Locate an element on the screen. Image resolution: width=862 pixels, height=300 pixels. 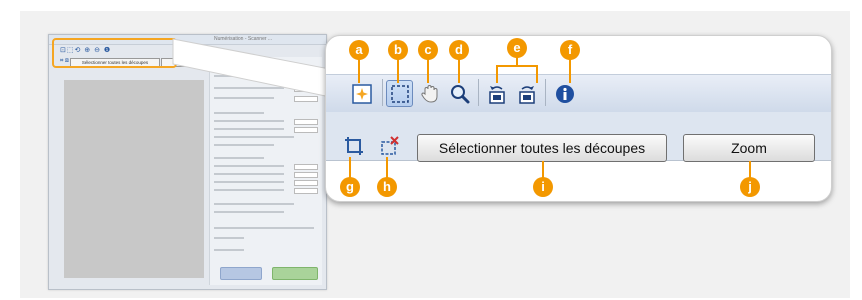
callout-badge-d: d is located at coordinates (459, 50).